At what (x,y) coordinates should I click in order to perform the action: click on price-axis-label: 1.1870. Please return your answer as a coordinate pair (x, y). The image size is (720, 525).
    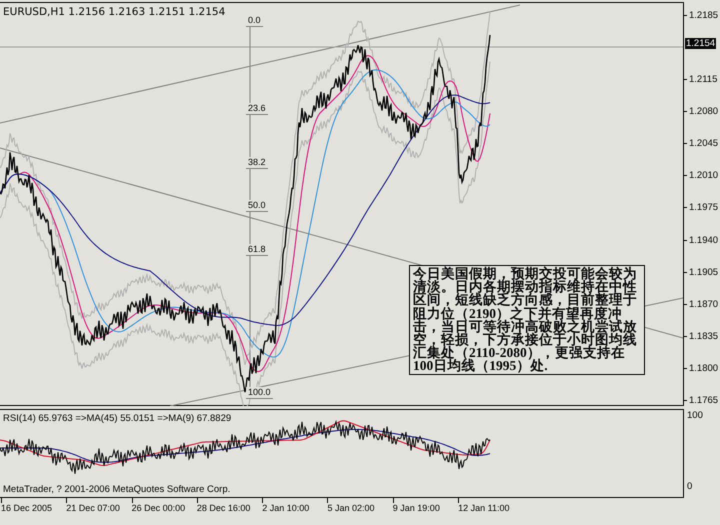
    Looking at the image, I should click on (703, 304).